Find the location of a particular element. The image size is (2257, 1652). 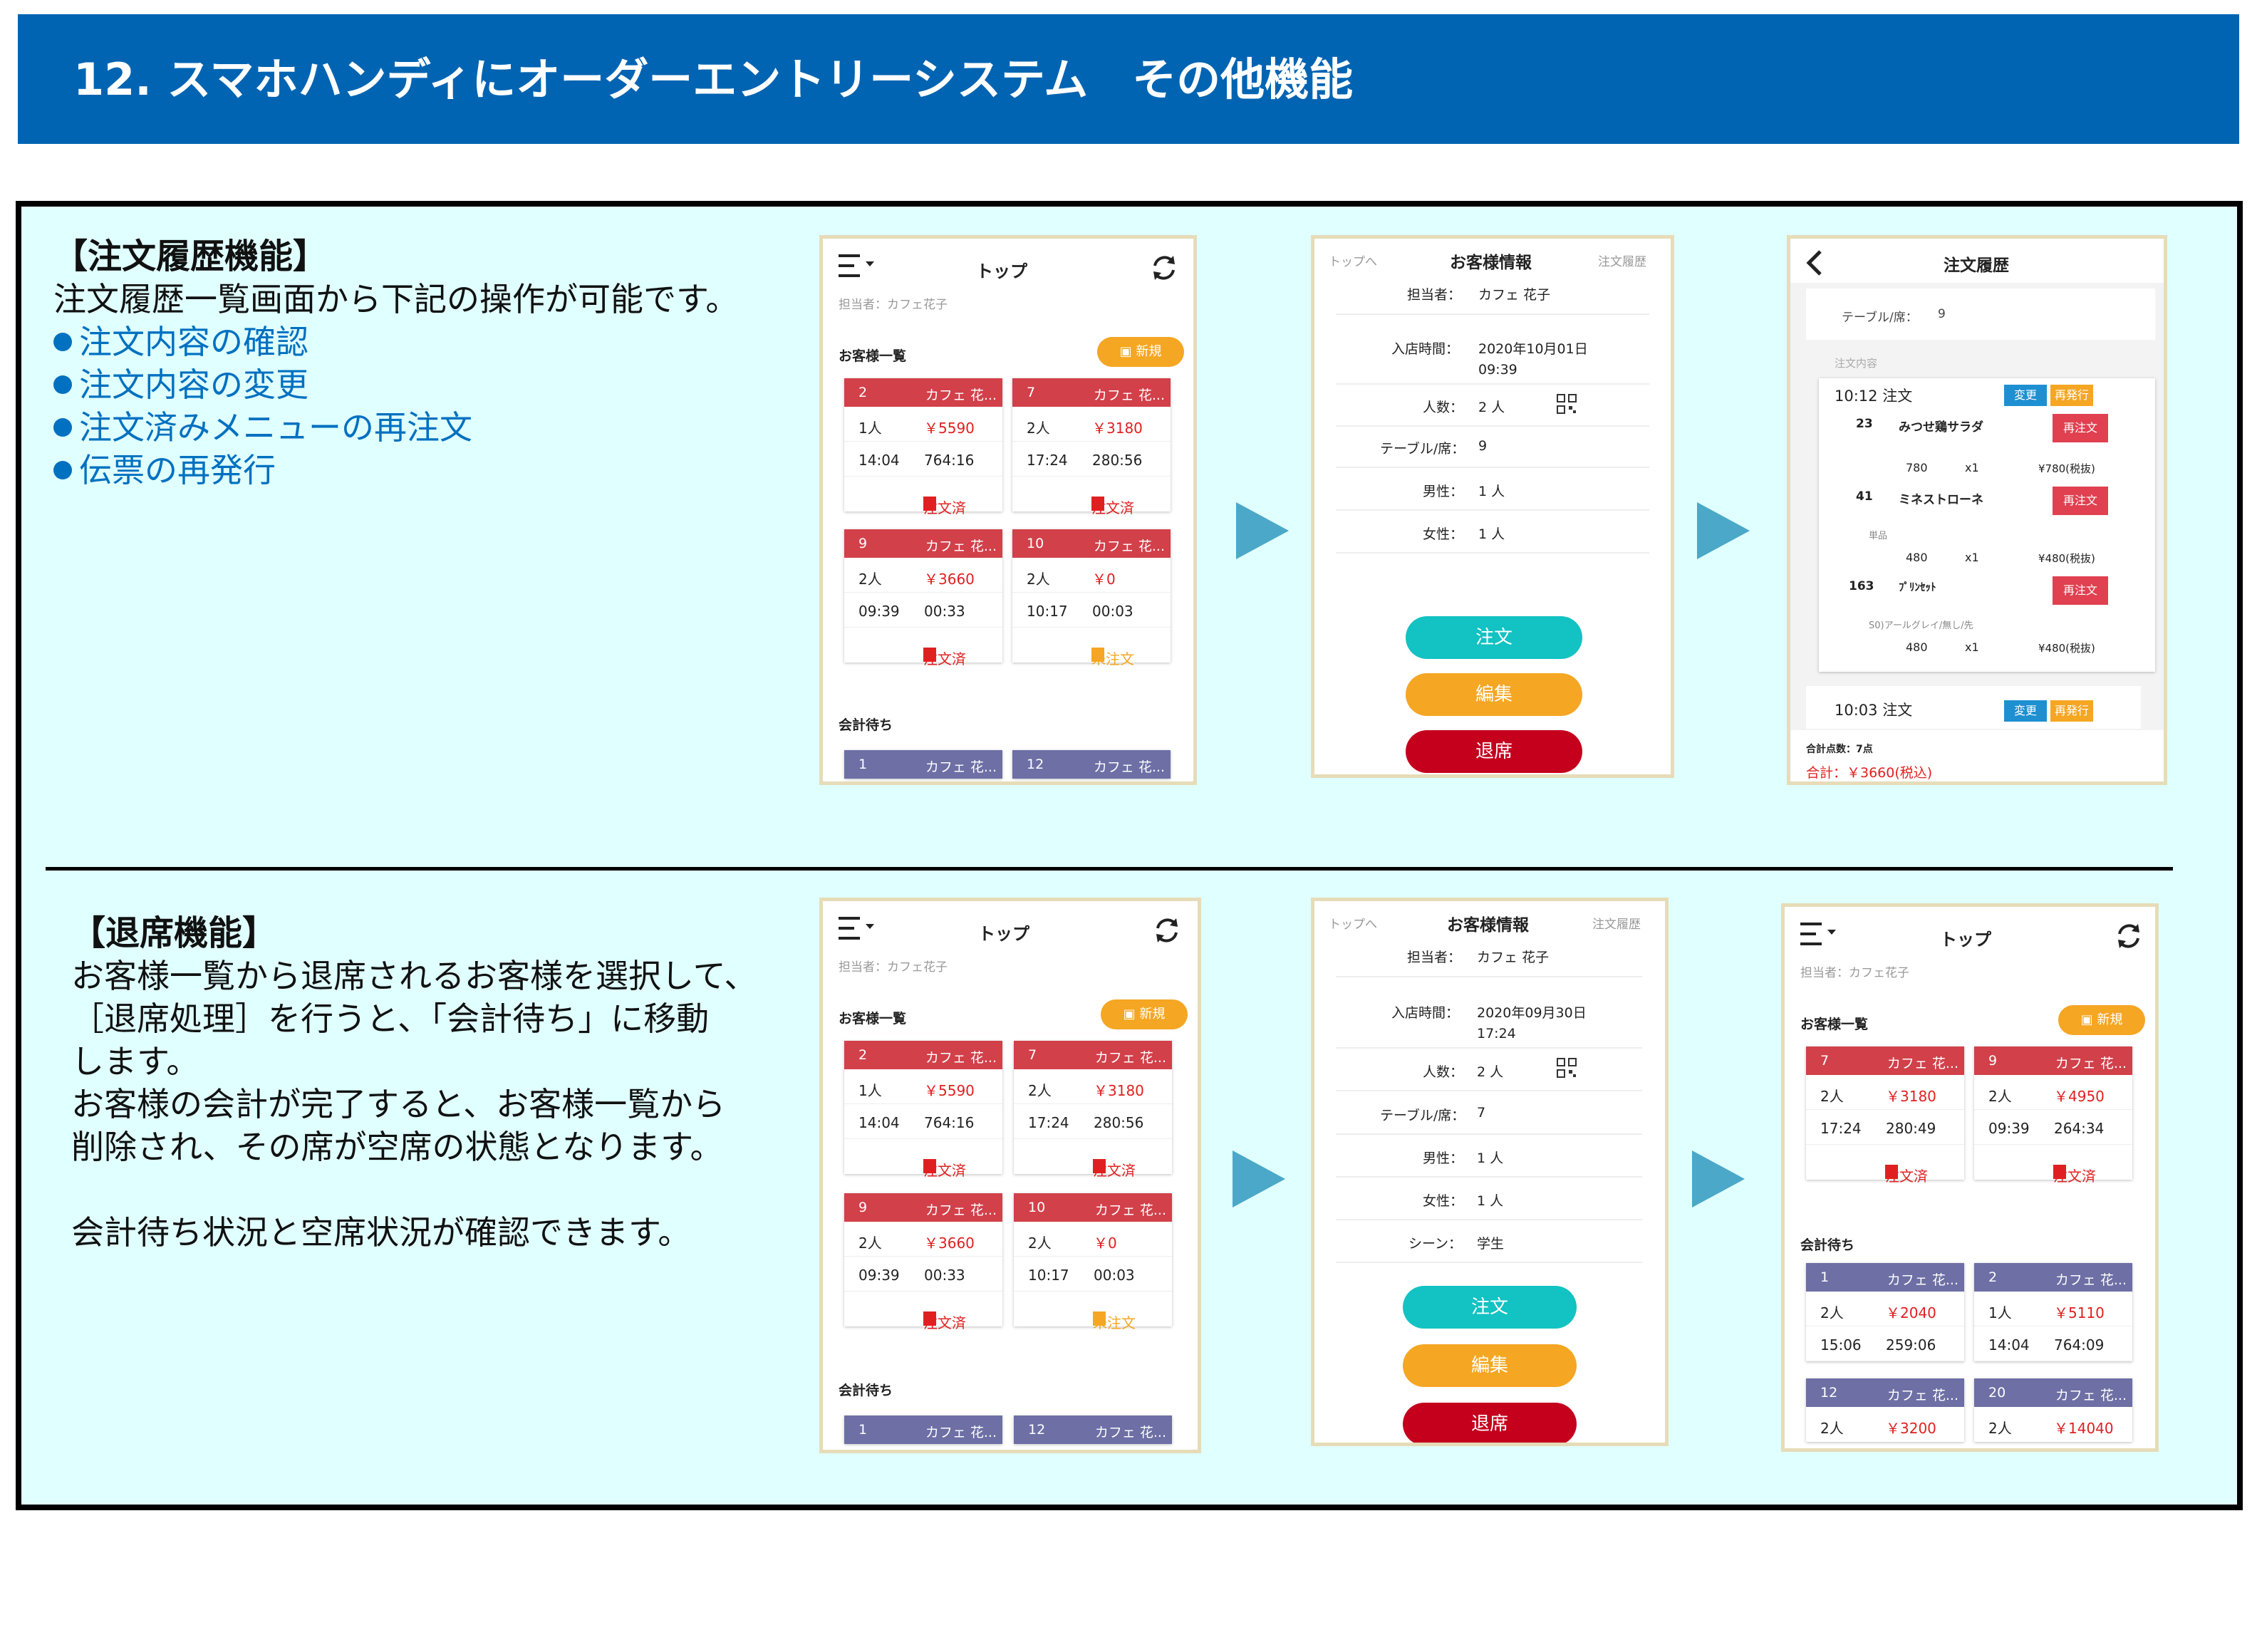

waiting-card: 1 カフェ 花... 2人 ￥2040 15:06 259:06 is located at coordinates (1885, 1312).